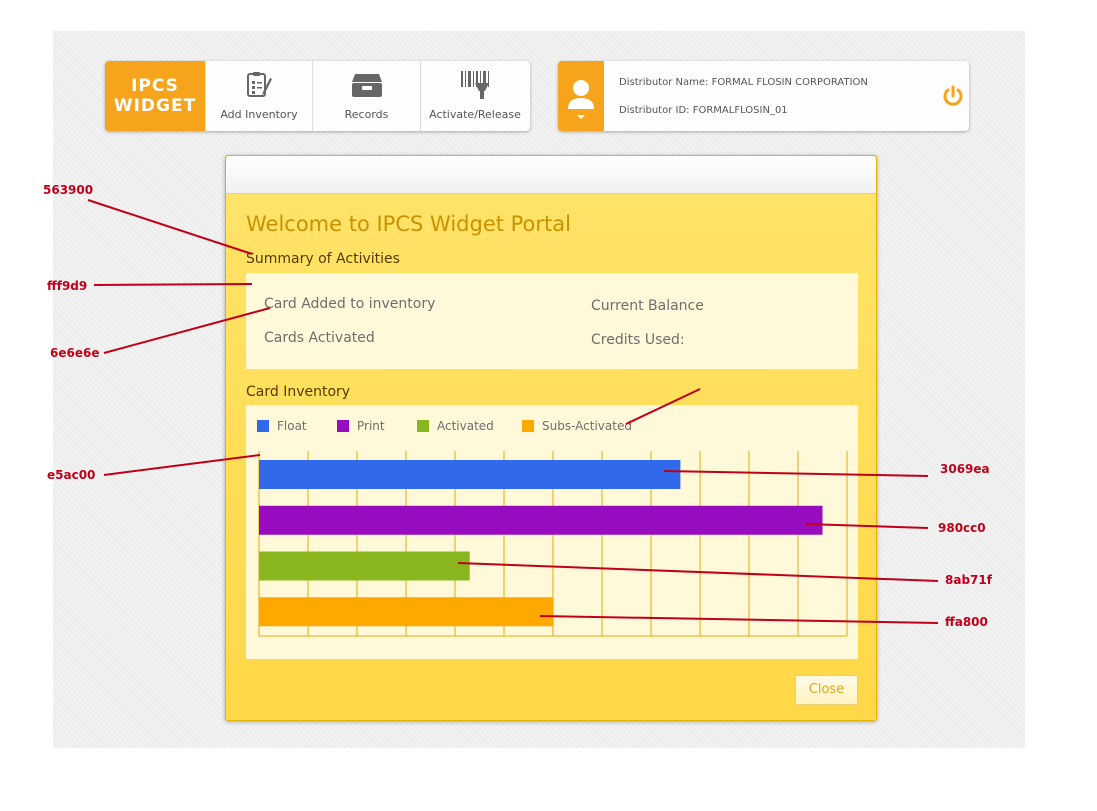  I want to click on annotation-line-6e6e6e, so click(187, 330).